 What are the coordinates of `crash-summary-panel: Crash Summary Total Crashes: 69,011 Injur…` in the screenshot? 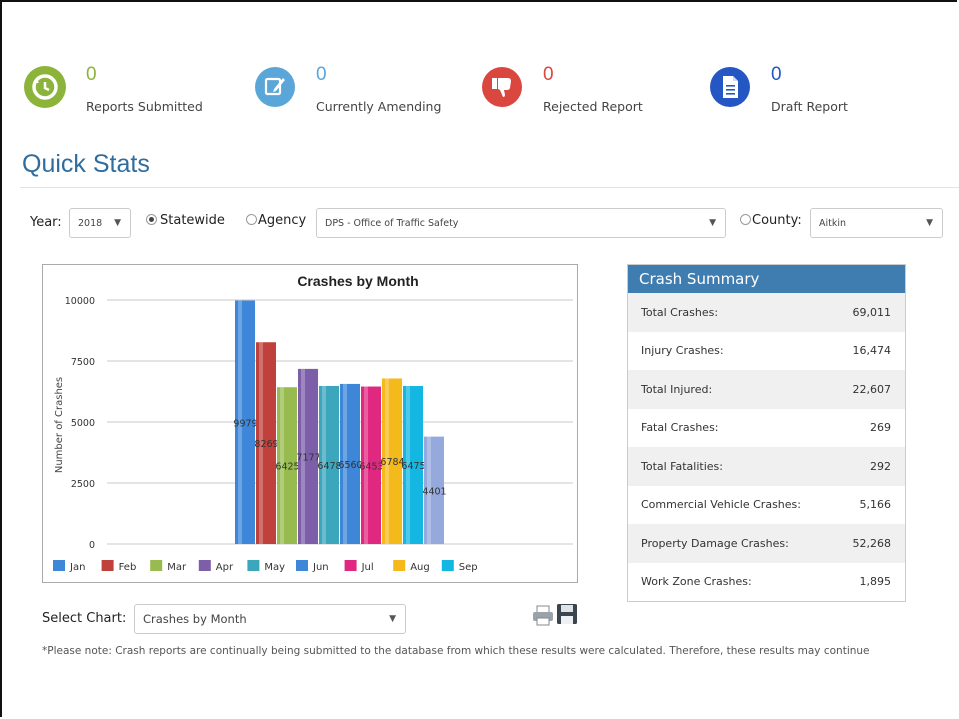 It's located at (766, 433).